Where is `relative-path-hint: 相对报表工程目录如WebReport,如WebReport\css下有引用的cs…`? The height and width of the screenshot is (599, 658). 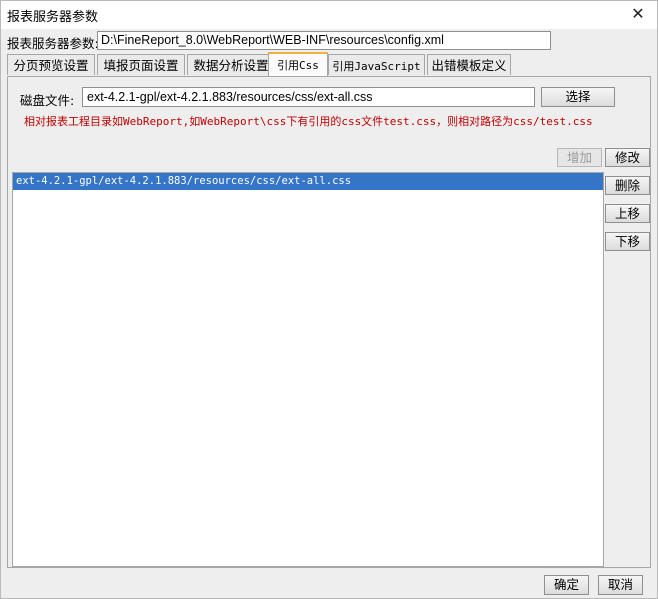 relative-path-hint: 相对报表工程目录如WebReport,如WebReport\css下有引用的cs… is located at coordinates (308, 121).